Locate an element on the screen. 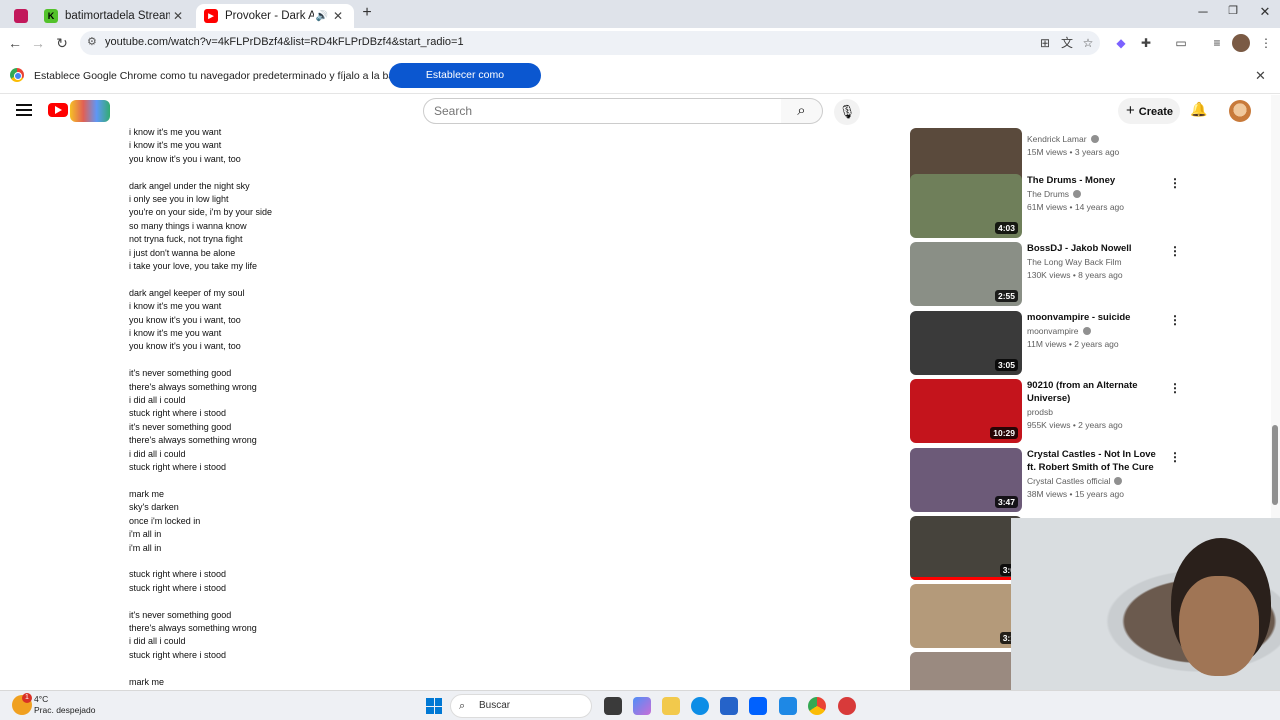 This screenshot has width=1280, height=720. youtube-logo-icon is located at coordinates (58, 110).